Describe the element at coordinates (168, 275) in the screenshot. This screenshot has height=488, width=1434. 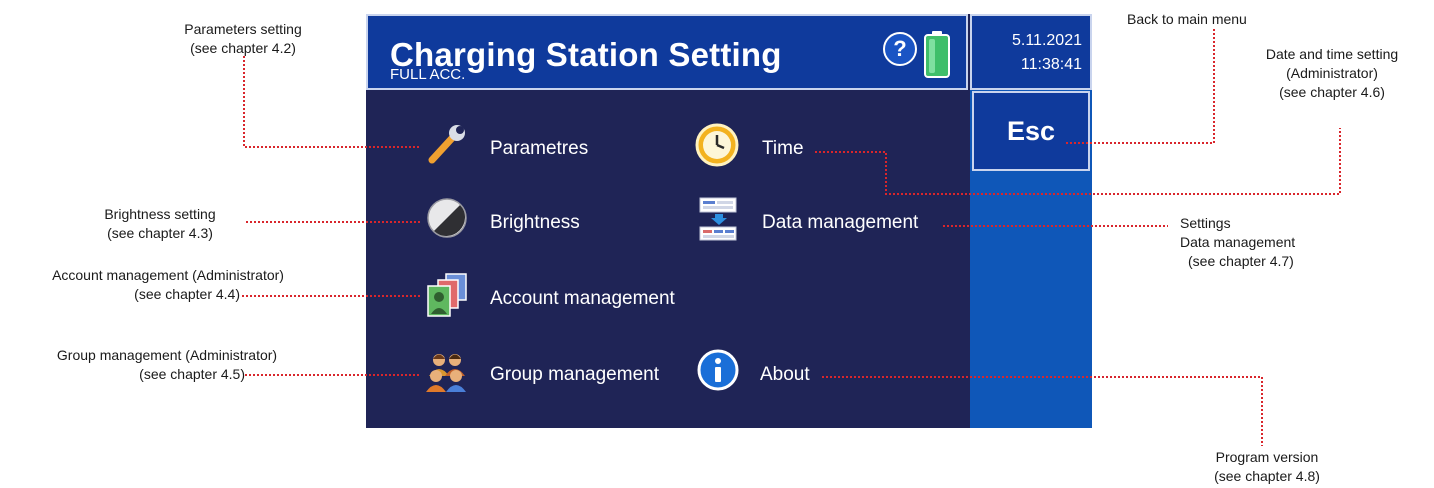
I see `annotation-line: Account management (Administrator)` at that location.